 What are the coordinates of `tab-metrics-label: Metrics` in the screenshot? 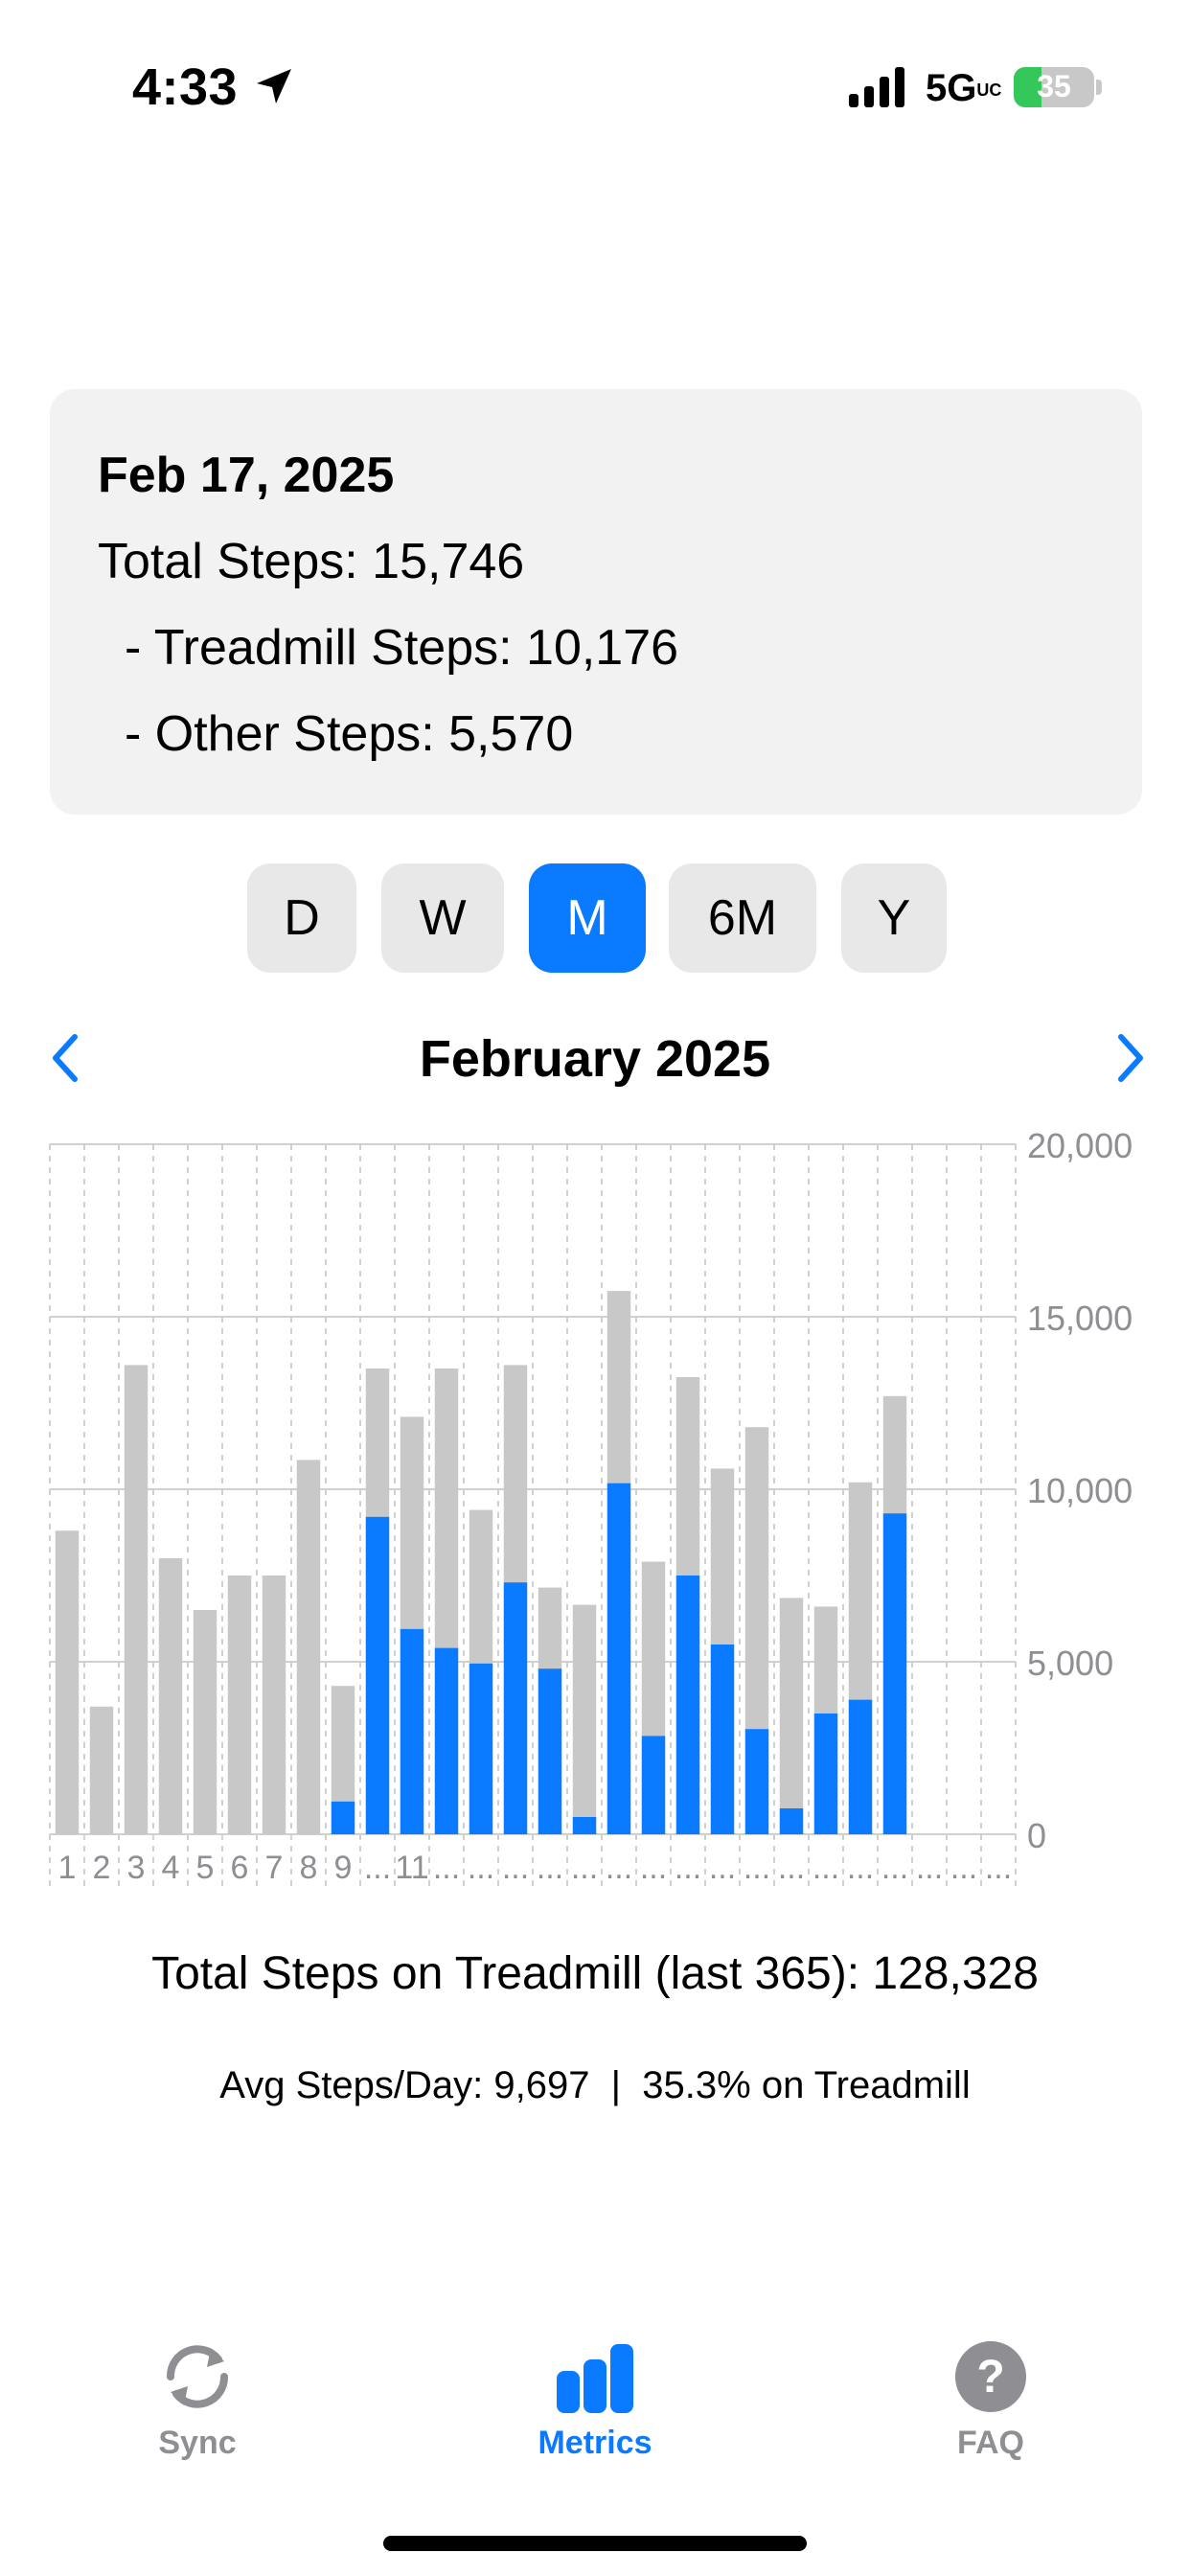 It's located at (595, 2443).